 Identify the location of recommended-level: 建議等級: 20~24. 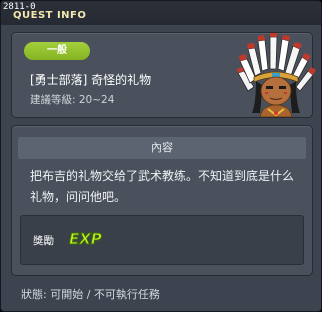
(72, 100).